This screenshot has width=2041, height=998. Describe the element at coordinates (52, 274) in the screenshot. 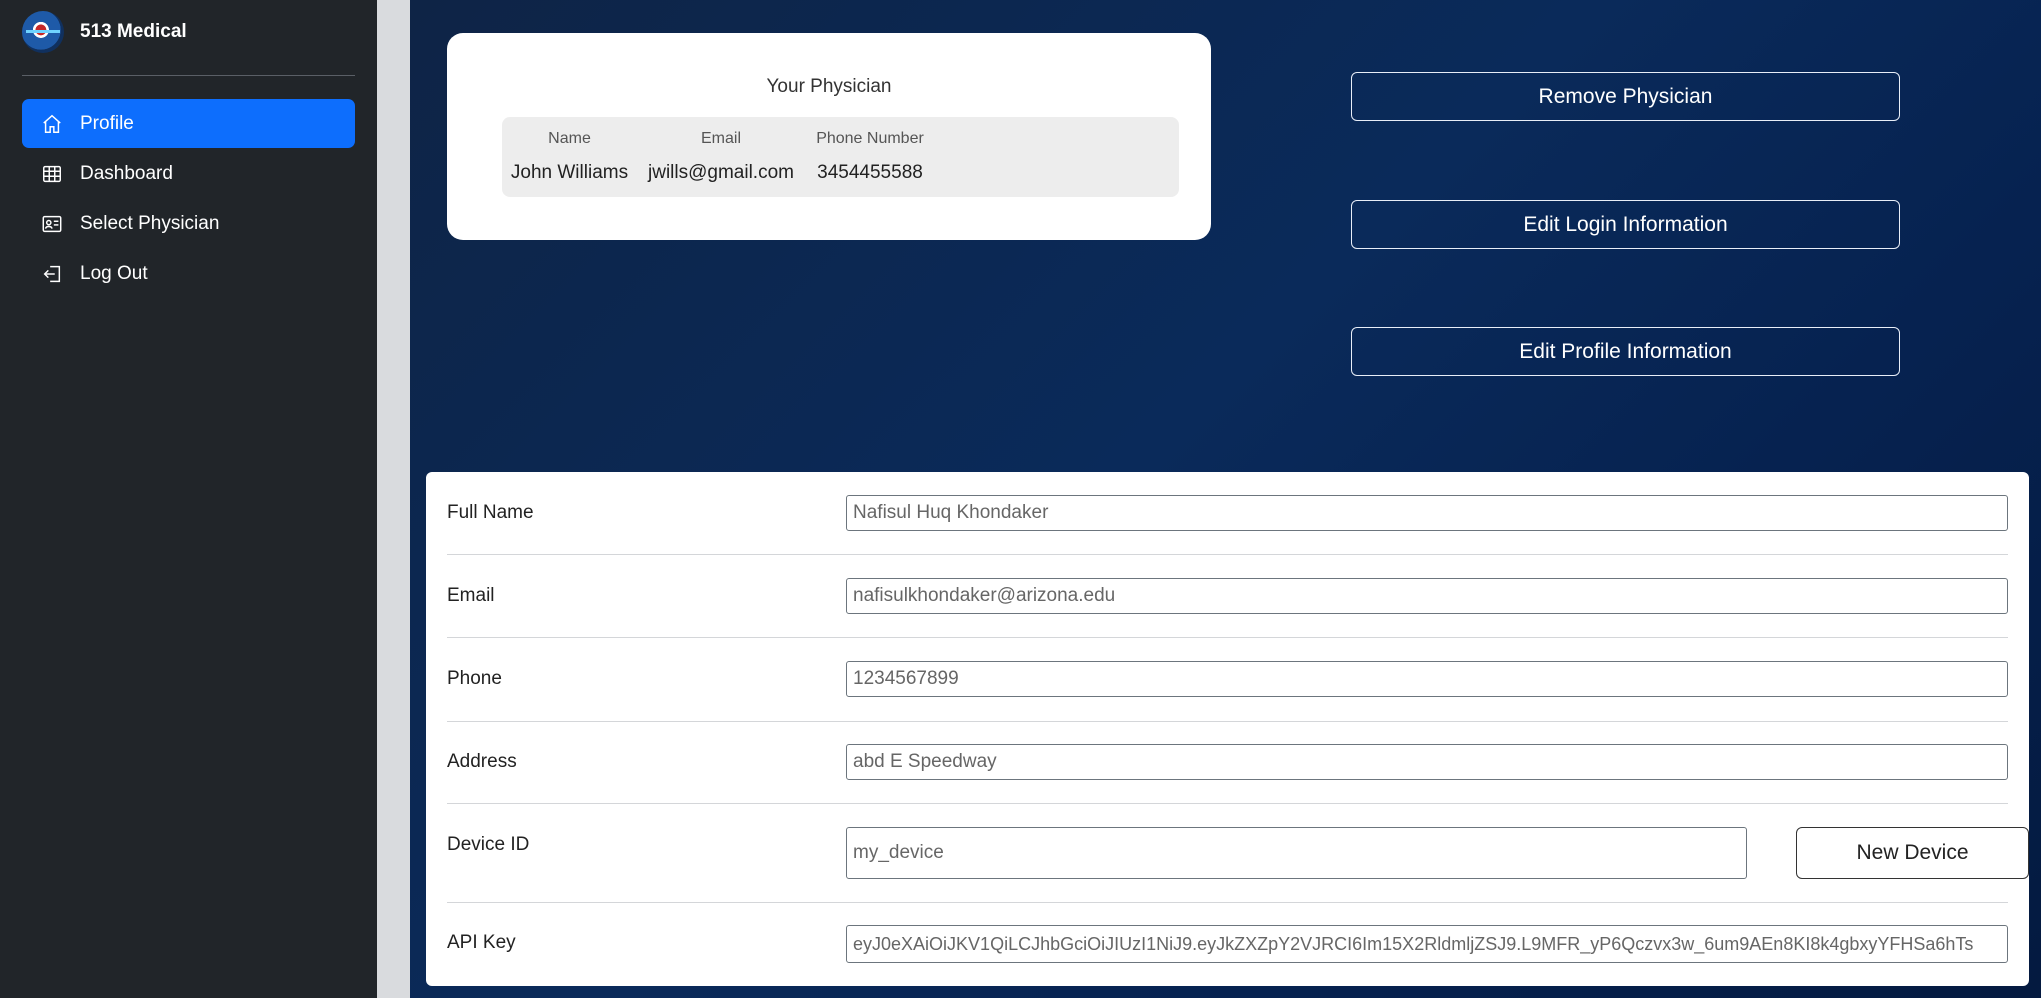

I see `logout-icon` at that location.